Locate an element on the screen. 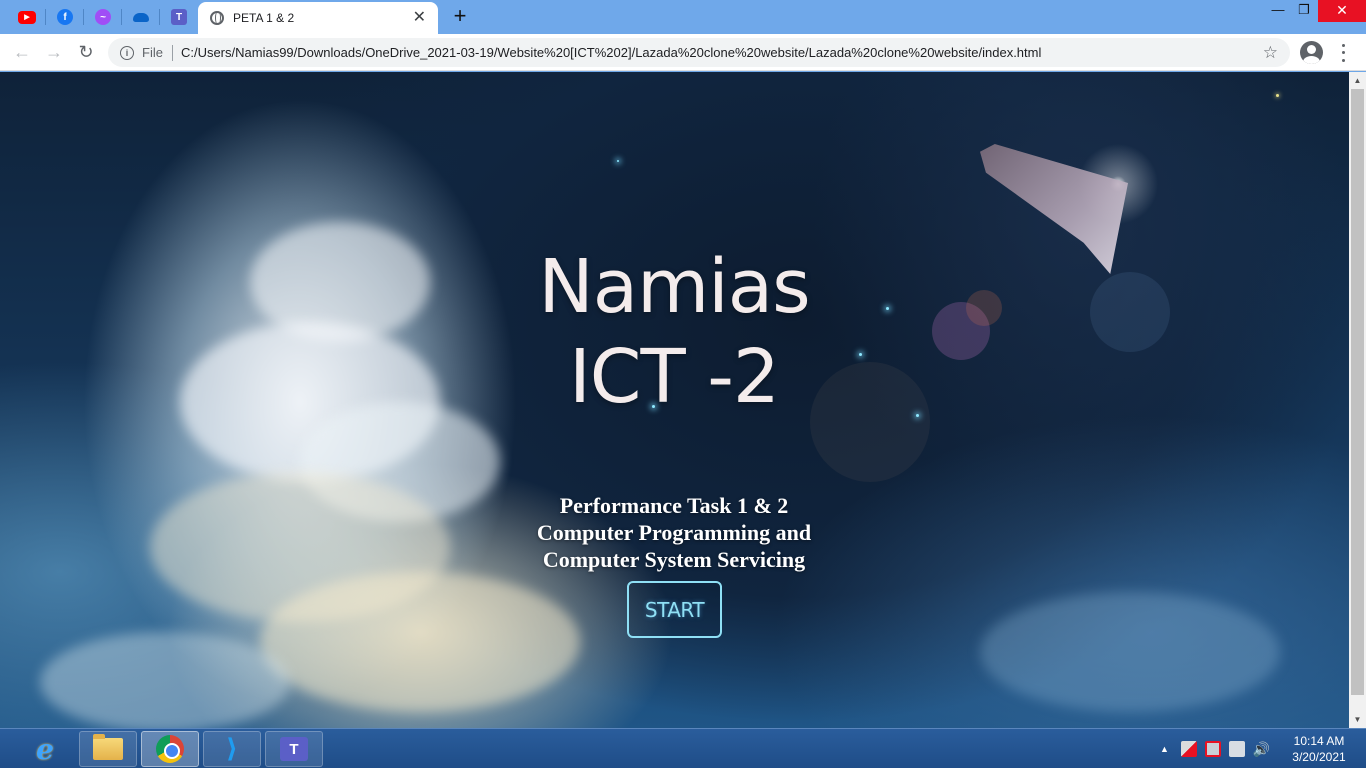  window-close-button: ✕ is located at coordinates (1342, 11).